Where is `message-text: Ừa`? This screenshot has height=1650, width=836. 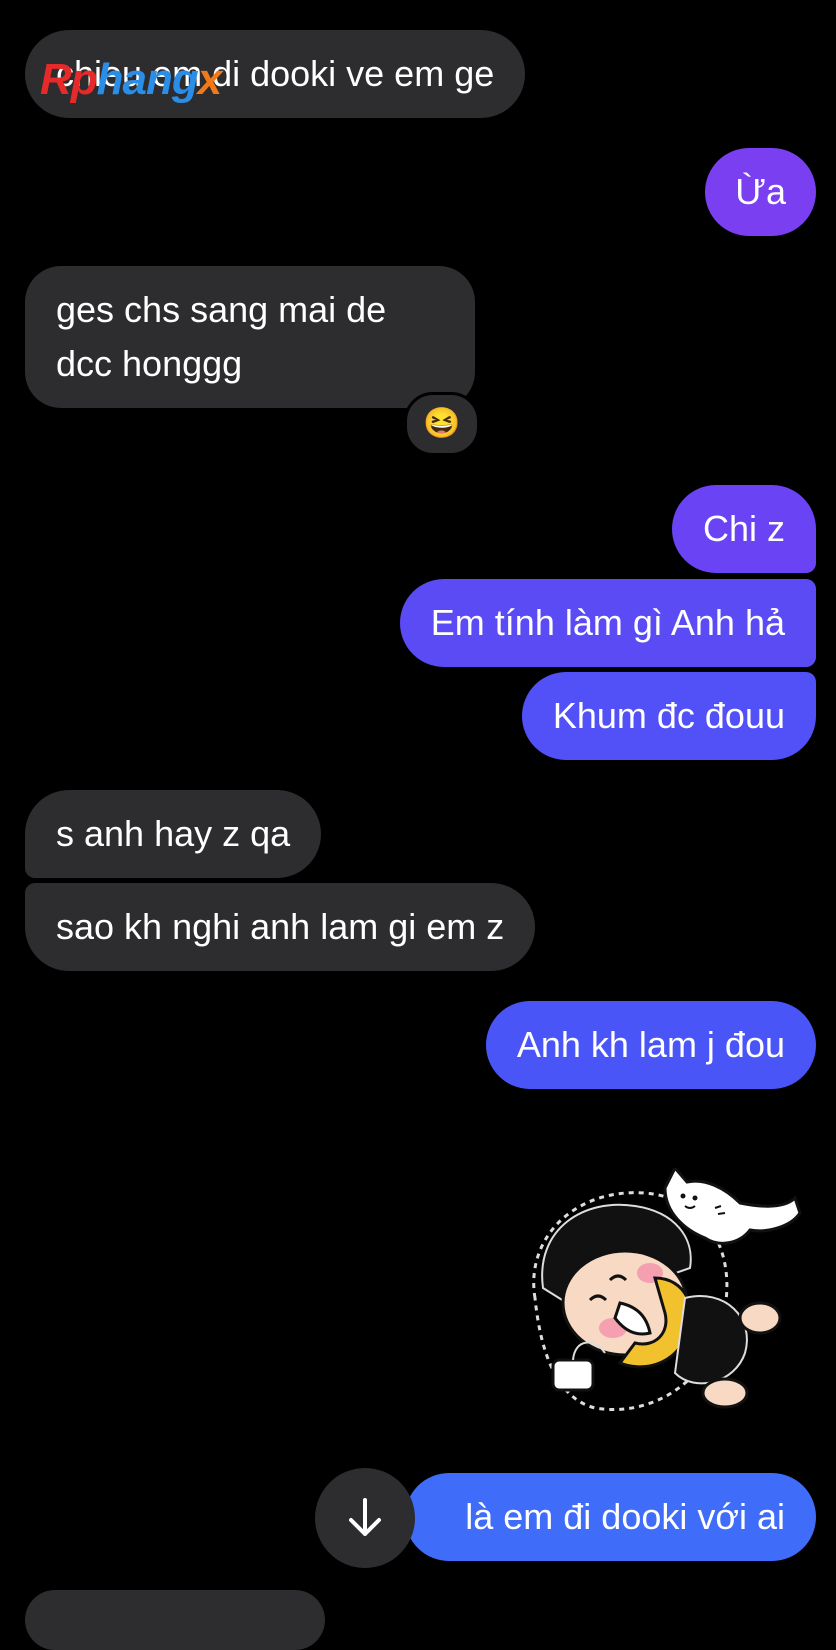 message-text: Ừa is located at coordinates (760, 191).